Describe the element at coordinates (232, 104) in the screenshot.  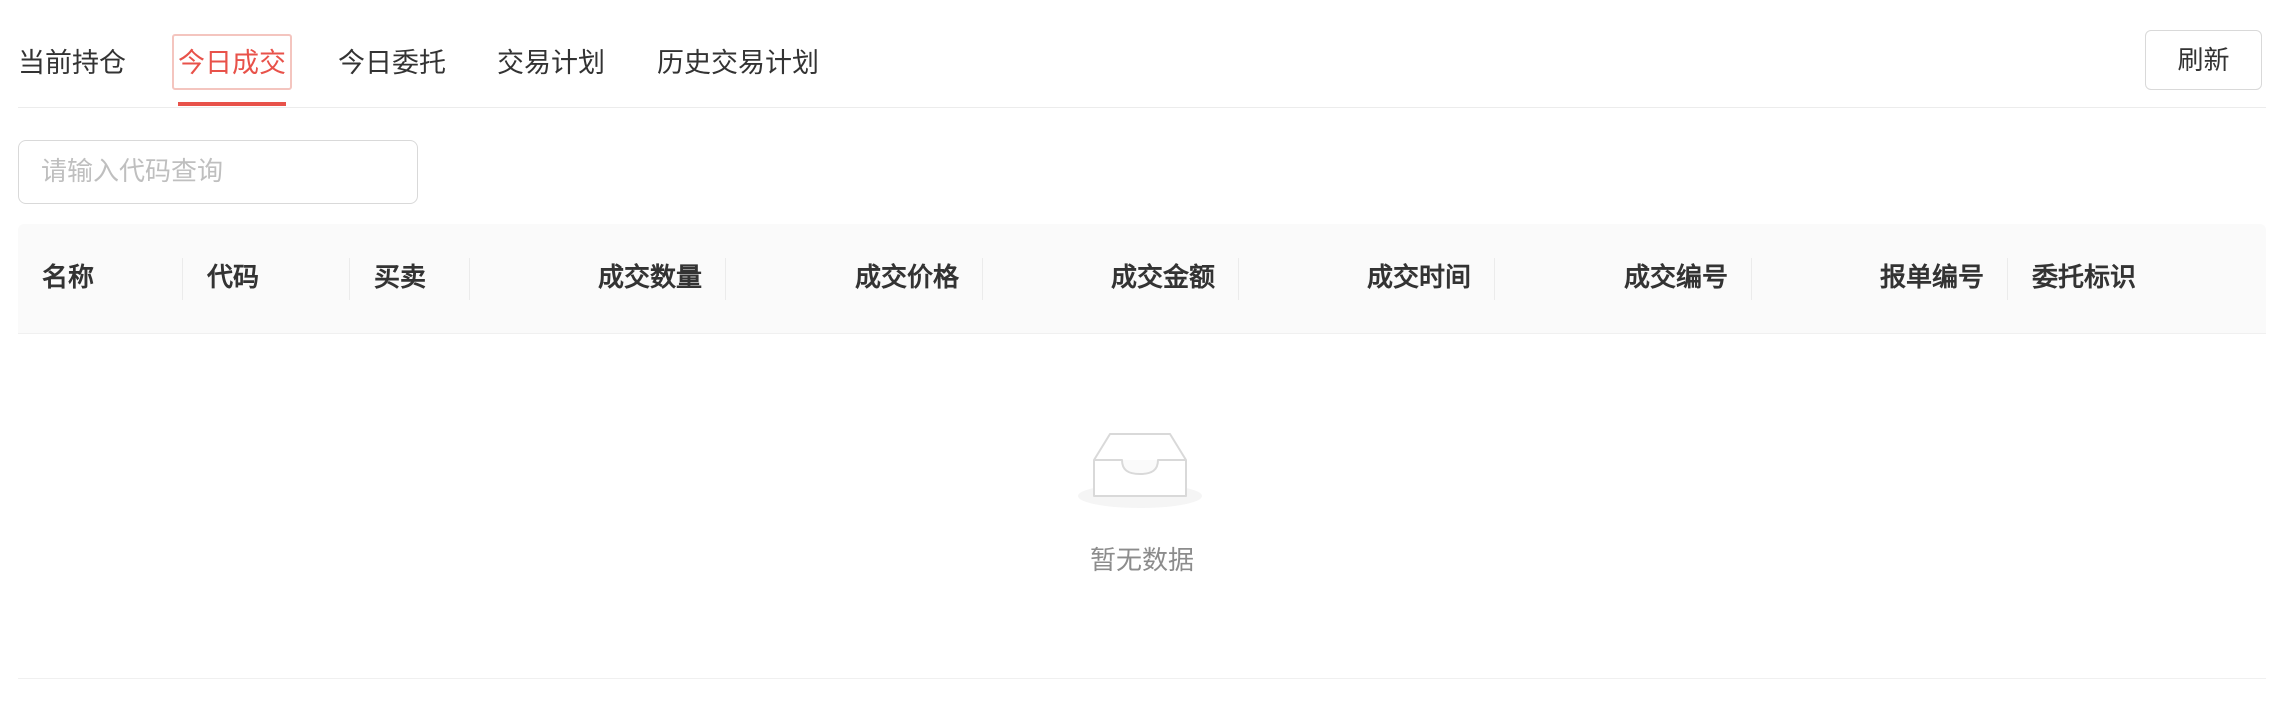
I see `active-tab-indicator` at that location.